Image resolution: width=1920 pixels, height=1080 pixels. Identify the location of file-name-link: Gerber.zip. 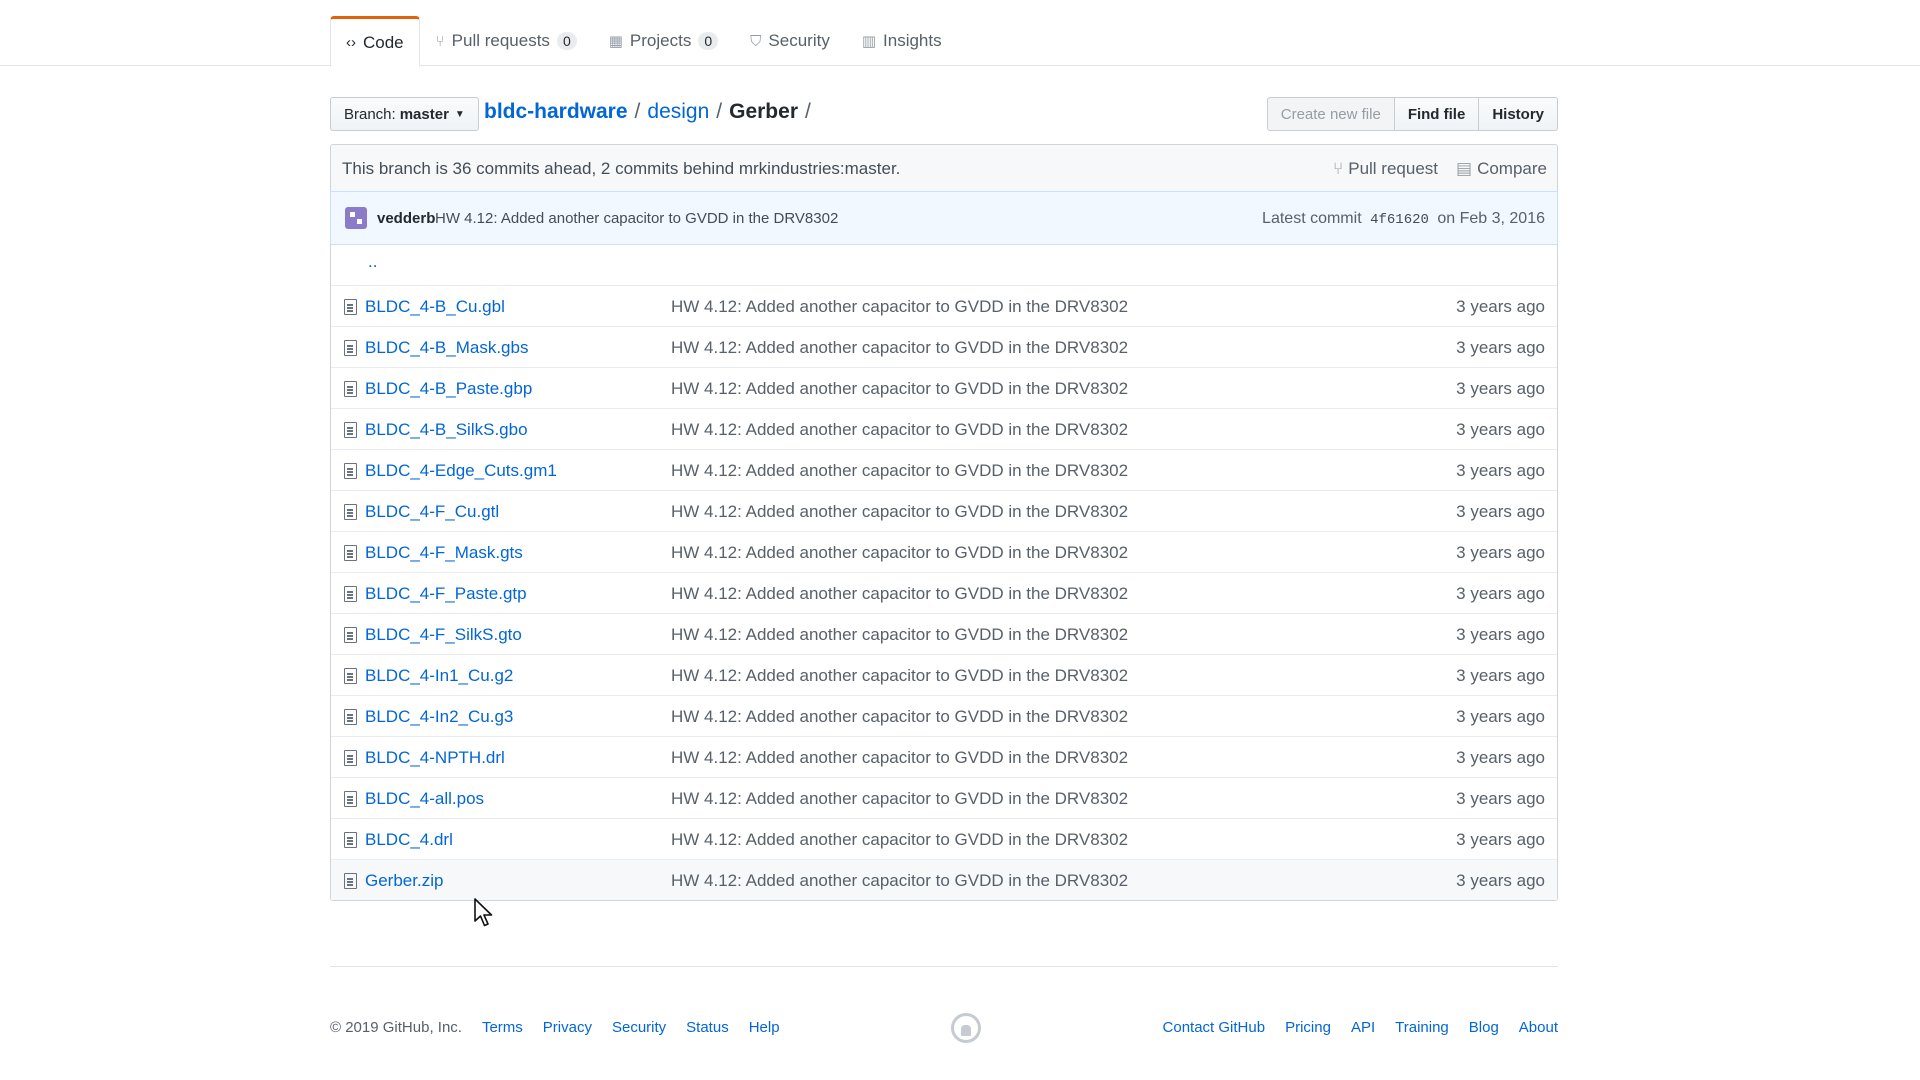
(404, 881).